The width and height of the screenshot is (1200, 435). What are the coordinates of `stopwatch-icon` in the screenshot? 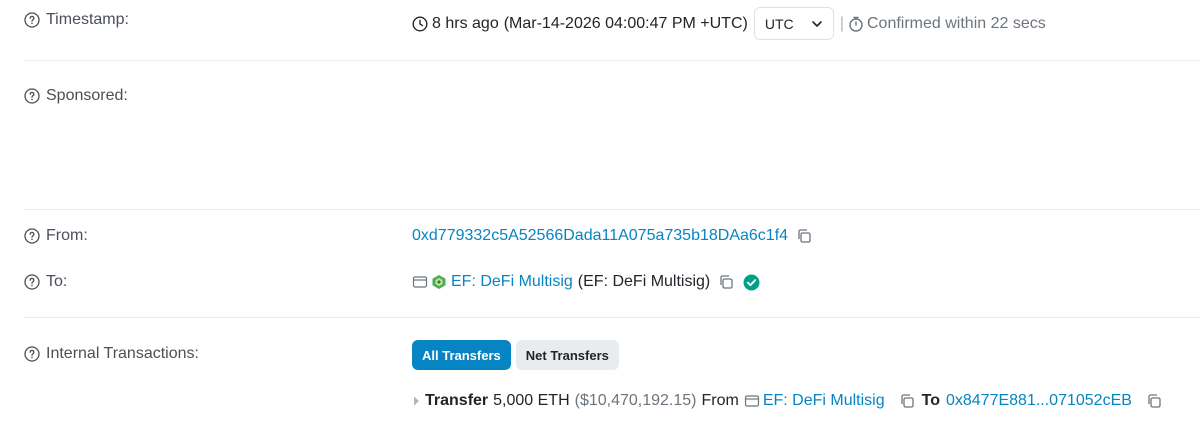 It's located at (856, 24).